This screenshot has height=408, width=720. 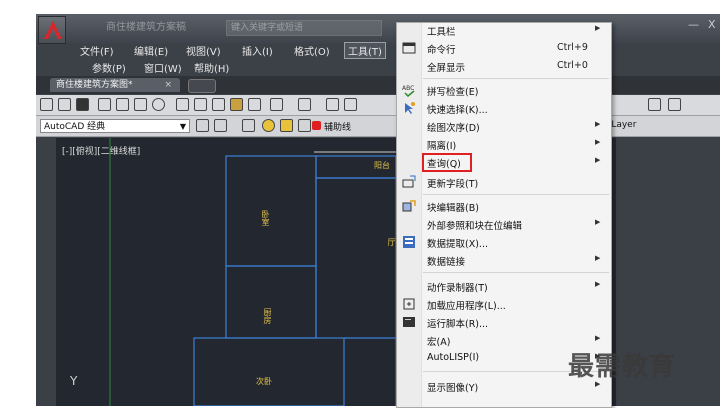 I want to click on menu-item-label: 块编辑器(B), so click(x=453, y=208).